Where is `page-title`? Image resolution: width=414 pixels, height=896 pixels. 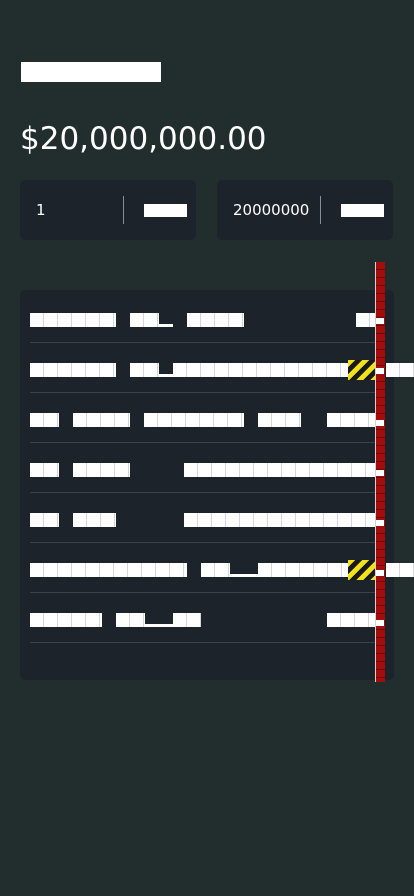 page-title is located at coordinates (91, 72).